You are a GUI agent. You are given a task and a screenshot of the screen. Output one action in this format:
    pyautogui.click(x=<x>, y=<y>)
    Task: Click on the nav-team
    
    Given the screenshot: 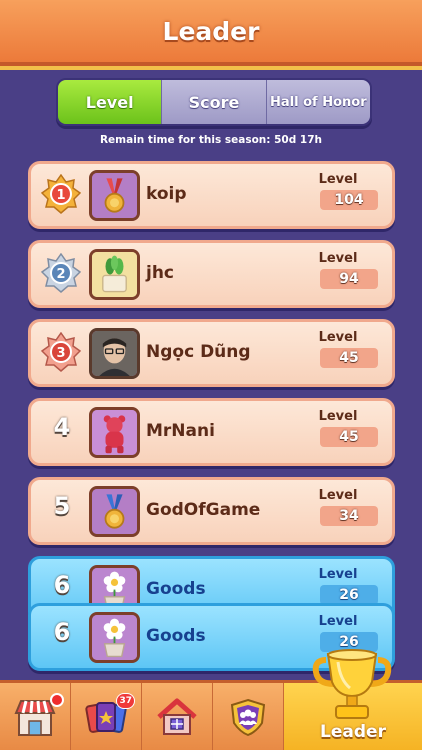 What is the action you would take?
    pyautogui.click(x=248, y=716)
    